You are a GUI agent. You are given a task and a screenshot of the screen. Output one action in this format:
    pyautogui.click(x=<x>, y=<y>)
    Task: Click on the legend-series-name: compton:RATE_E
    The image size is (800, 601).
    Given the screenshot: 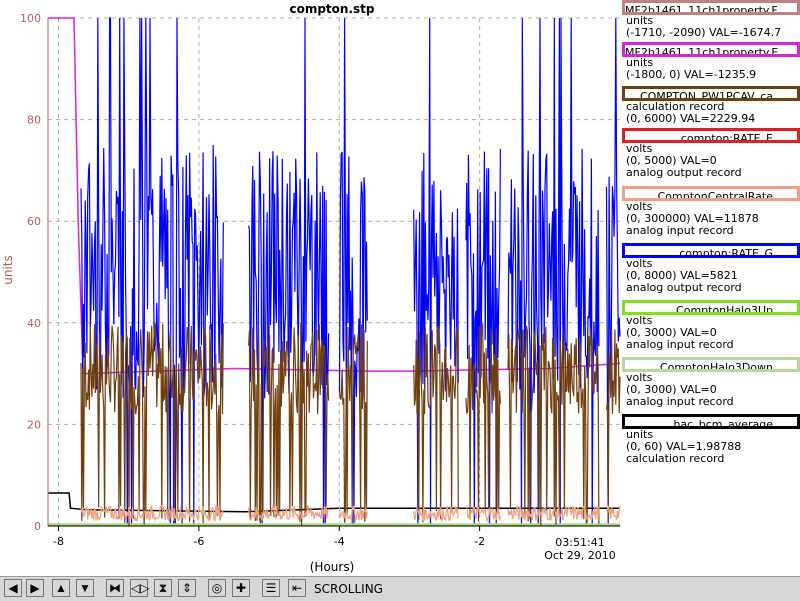 What is the action you would take?
    pyautogui.click(x=711, y=135)
    